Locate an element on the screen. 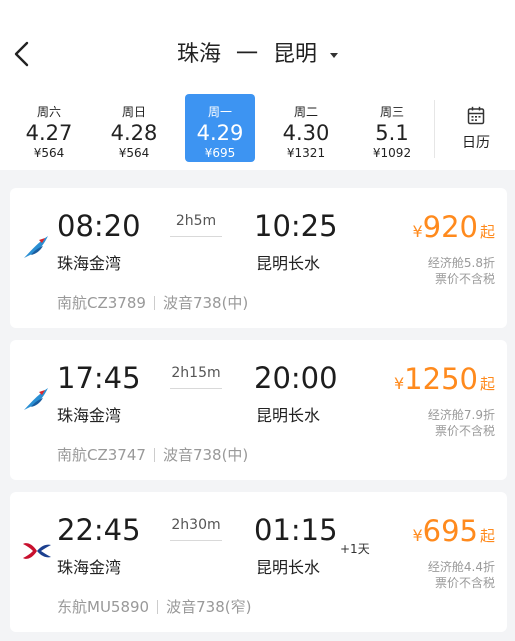 This screenshot has width=515, height=641. next-day-badge: +1天 is located at coordinates (355, 549).